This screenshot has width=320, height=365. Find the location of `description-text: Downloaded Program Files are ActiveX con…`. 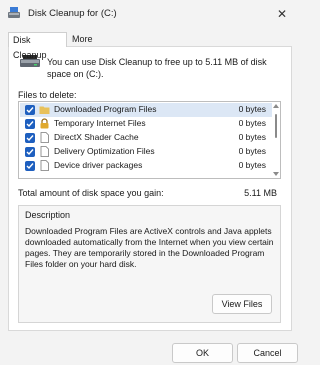

description-text: Downloaded Program Files are ActiveX con… is located at coordinates (149, 247).